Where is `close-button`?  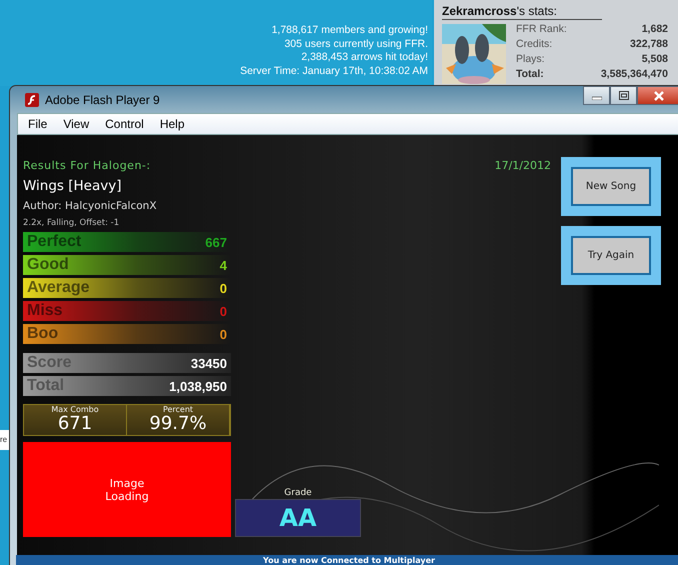 close-button is located at coordinates (657, 95).